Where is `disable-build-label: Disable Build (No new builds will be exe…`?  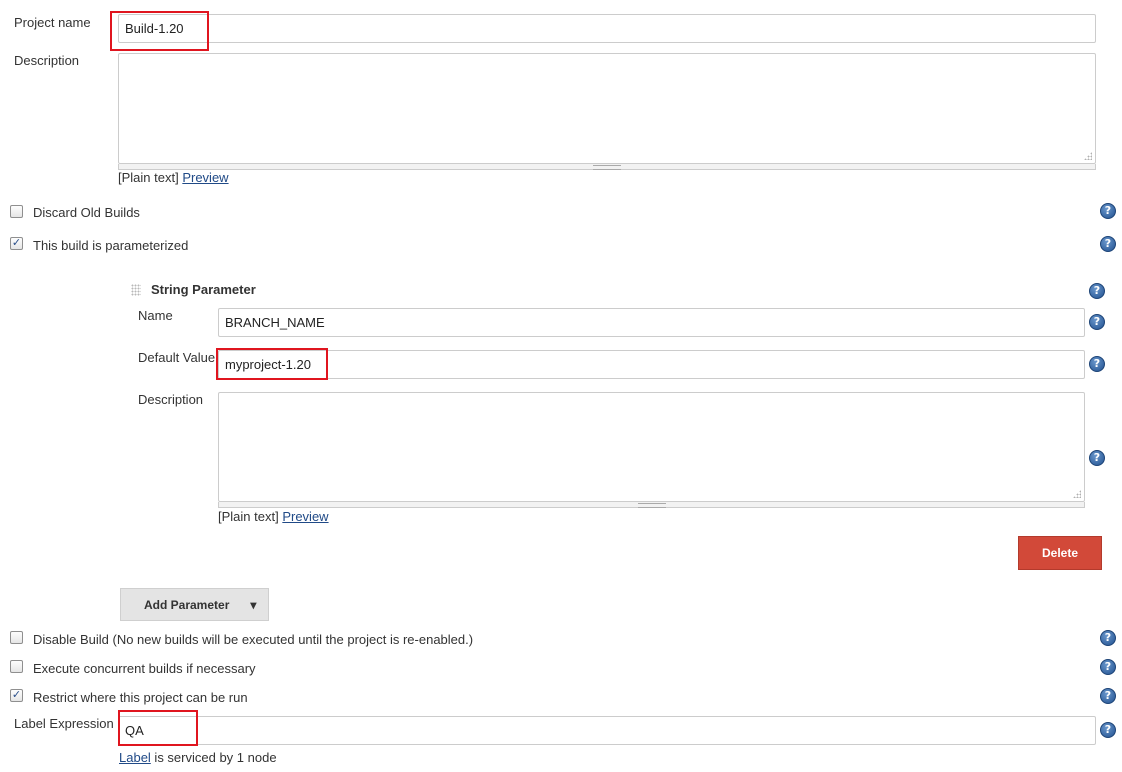
disable-build-label: Disable Build (No new builds will be exe… is located at coordinates (253, 639).